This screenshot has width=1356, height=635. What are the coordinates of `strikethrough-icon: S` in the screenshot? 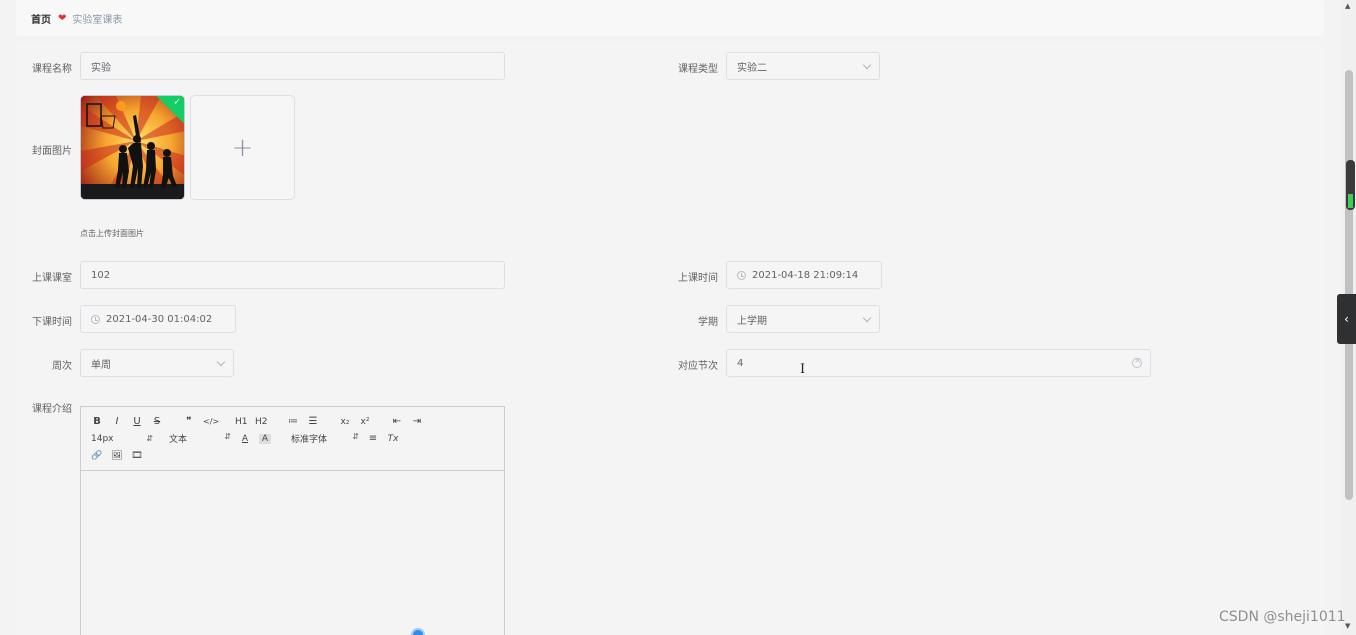 It's located at (157, 421).